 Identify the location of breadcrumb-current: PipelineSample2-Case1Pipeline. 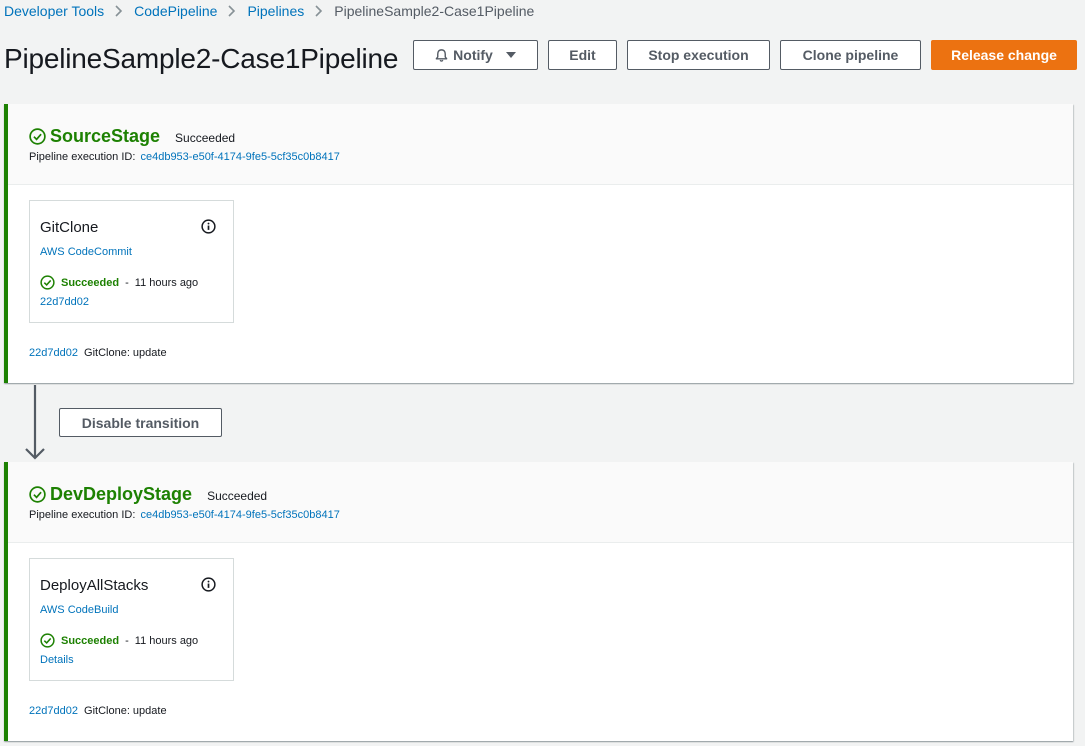
(434, 11).